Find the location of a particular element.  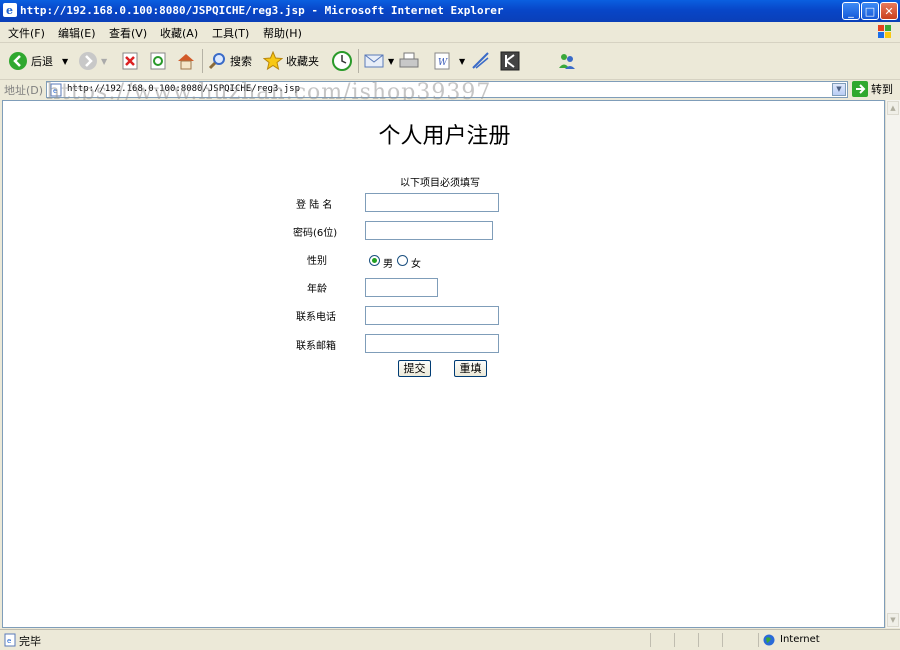

forward-button: ▼ is located at coordinates (92, 61).